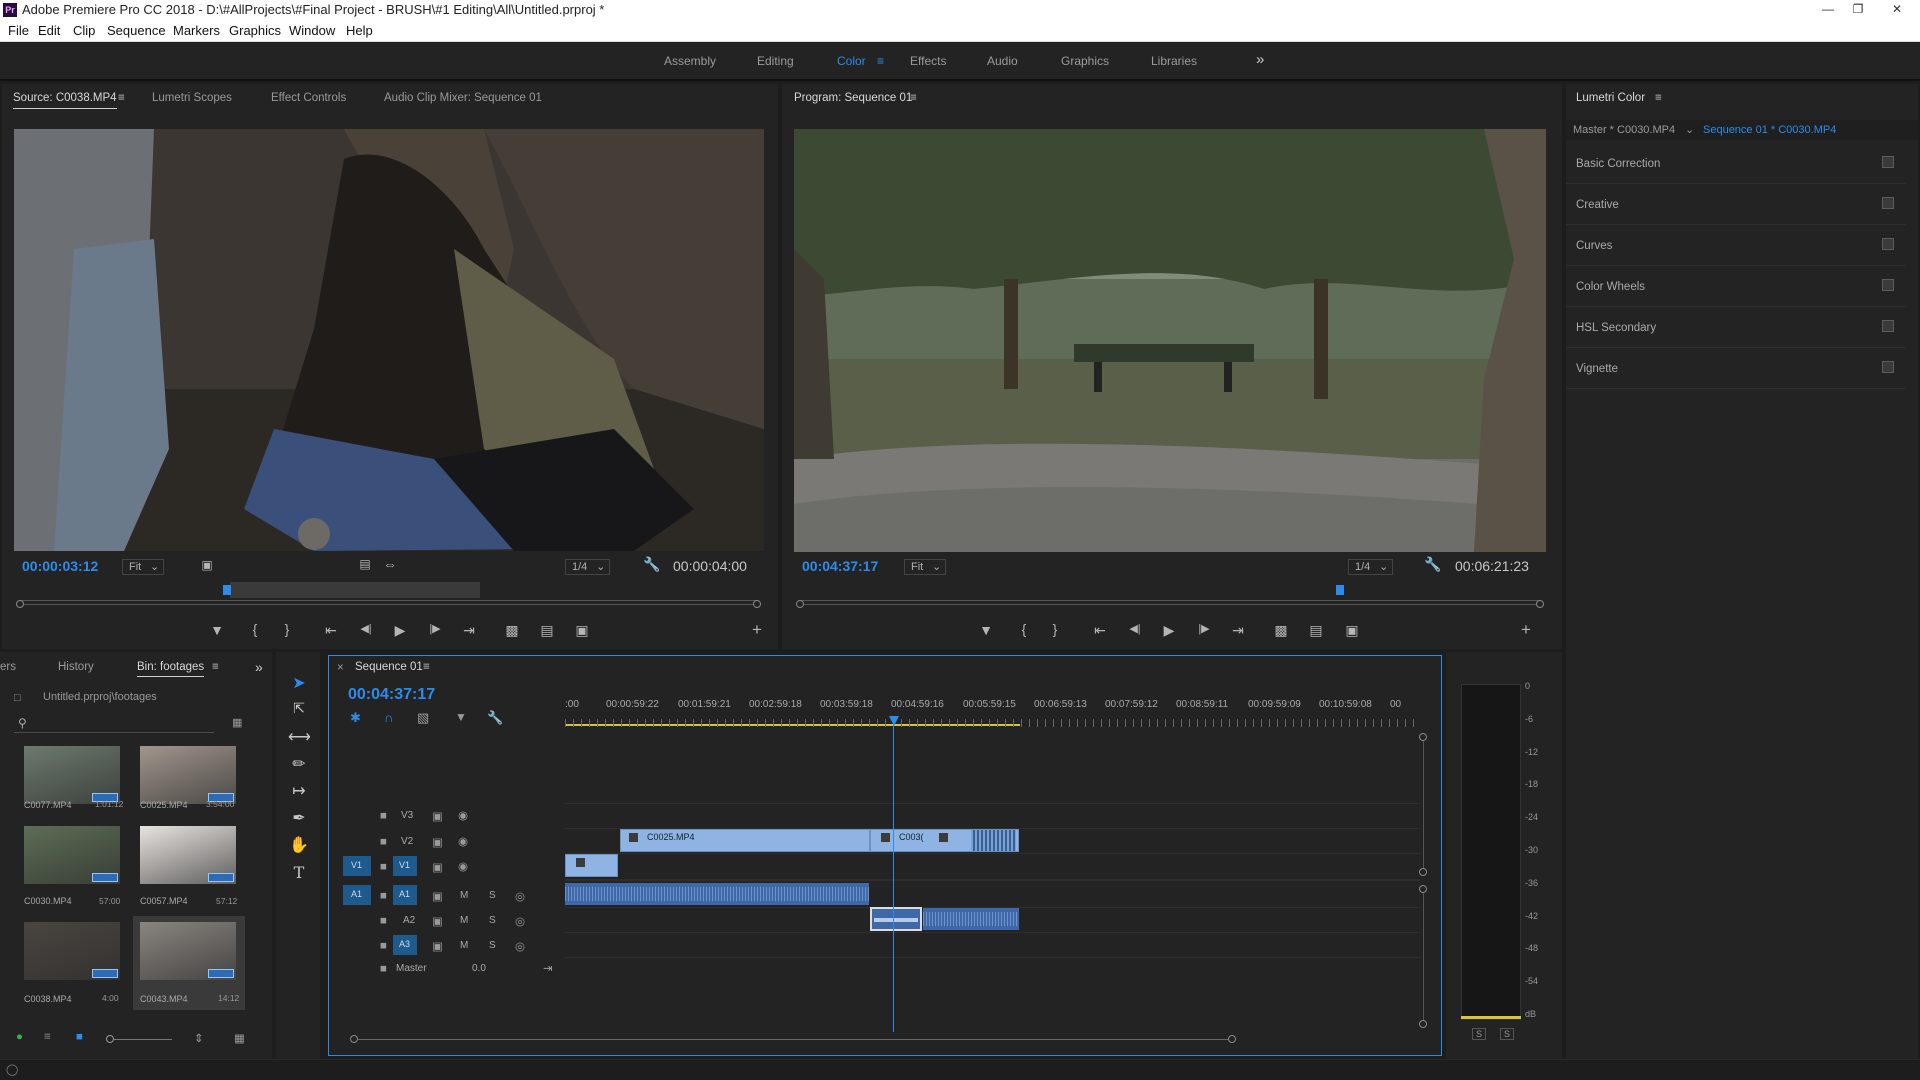 This screenshot has width=1920, height=1080. Describe the element at coordinates (1423, 889) in the screenshot. I see `vscroll-handle-audio-top` at that location.